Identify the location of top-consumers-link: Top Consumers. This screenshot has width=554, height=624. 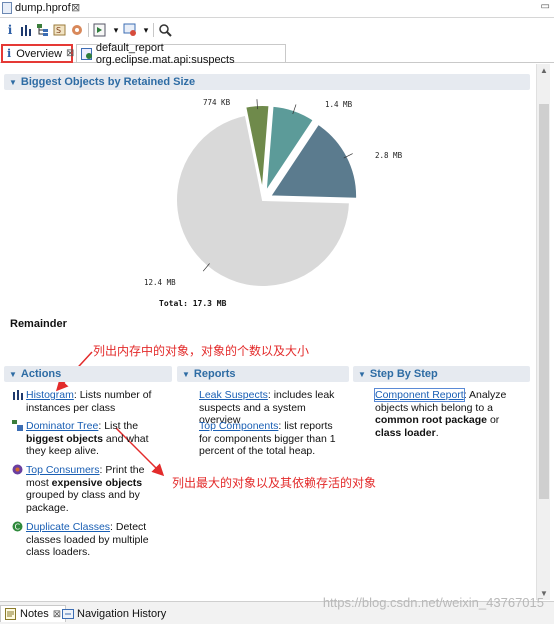
(63, 470).